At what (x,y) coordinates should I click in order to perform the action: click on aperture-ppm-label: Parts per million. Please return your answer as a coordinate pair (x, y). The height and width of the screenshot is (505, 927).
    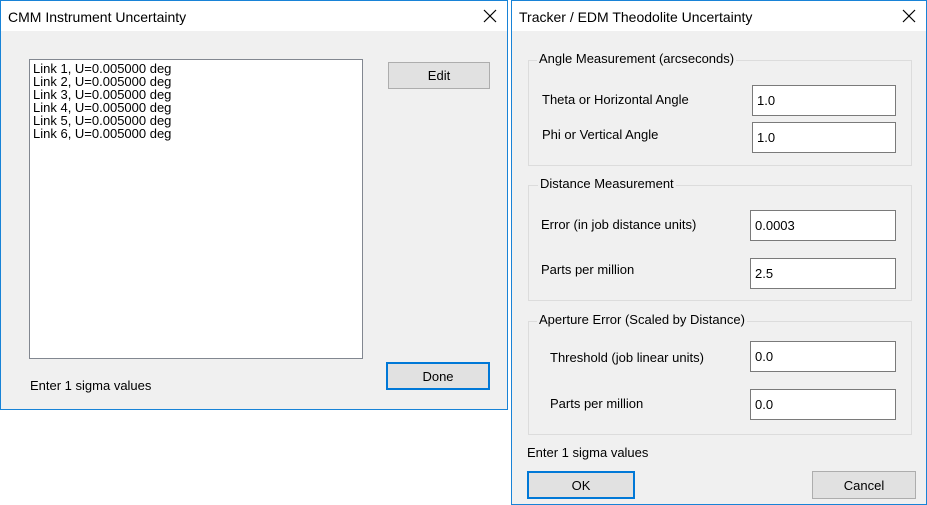
    Looking at the image, I should click on (597, 403).